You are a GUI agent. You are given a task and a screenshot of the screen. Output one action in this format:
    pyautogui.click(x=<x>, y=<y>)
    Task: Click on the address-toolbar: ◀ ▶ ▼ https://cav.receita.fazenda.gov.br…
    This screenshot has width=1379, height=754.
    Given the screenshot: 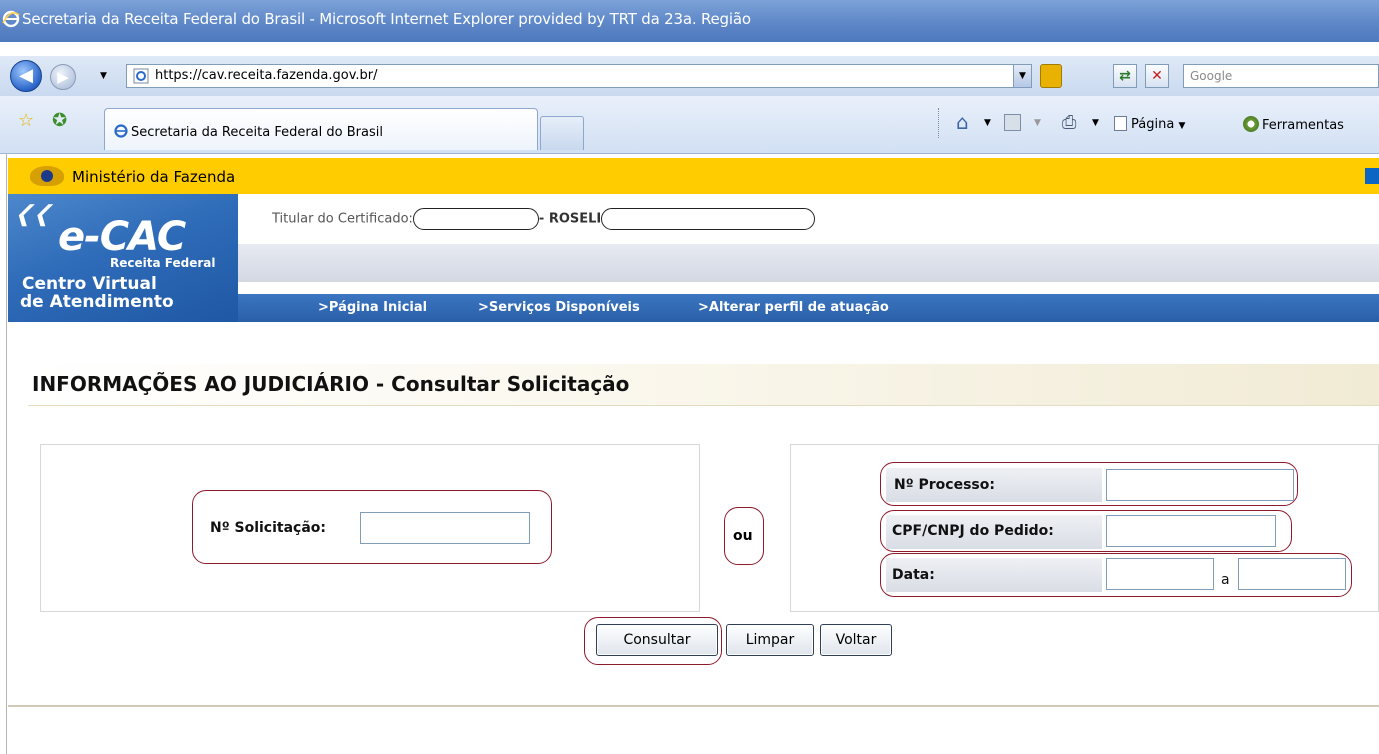 What is the action you would take?
    pyautogui.click(x=689, y=76)
    